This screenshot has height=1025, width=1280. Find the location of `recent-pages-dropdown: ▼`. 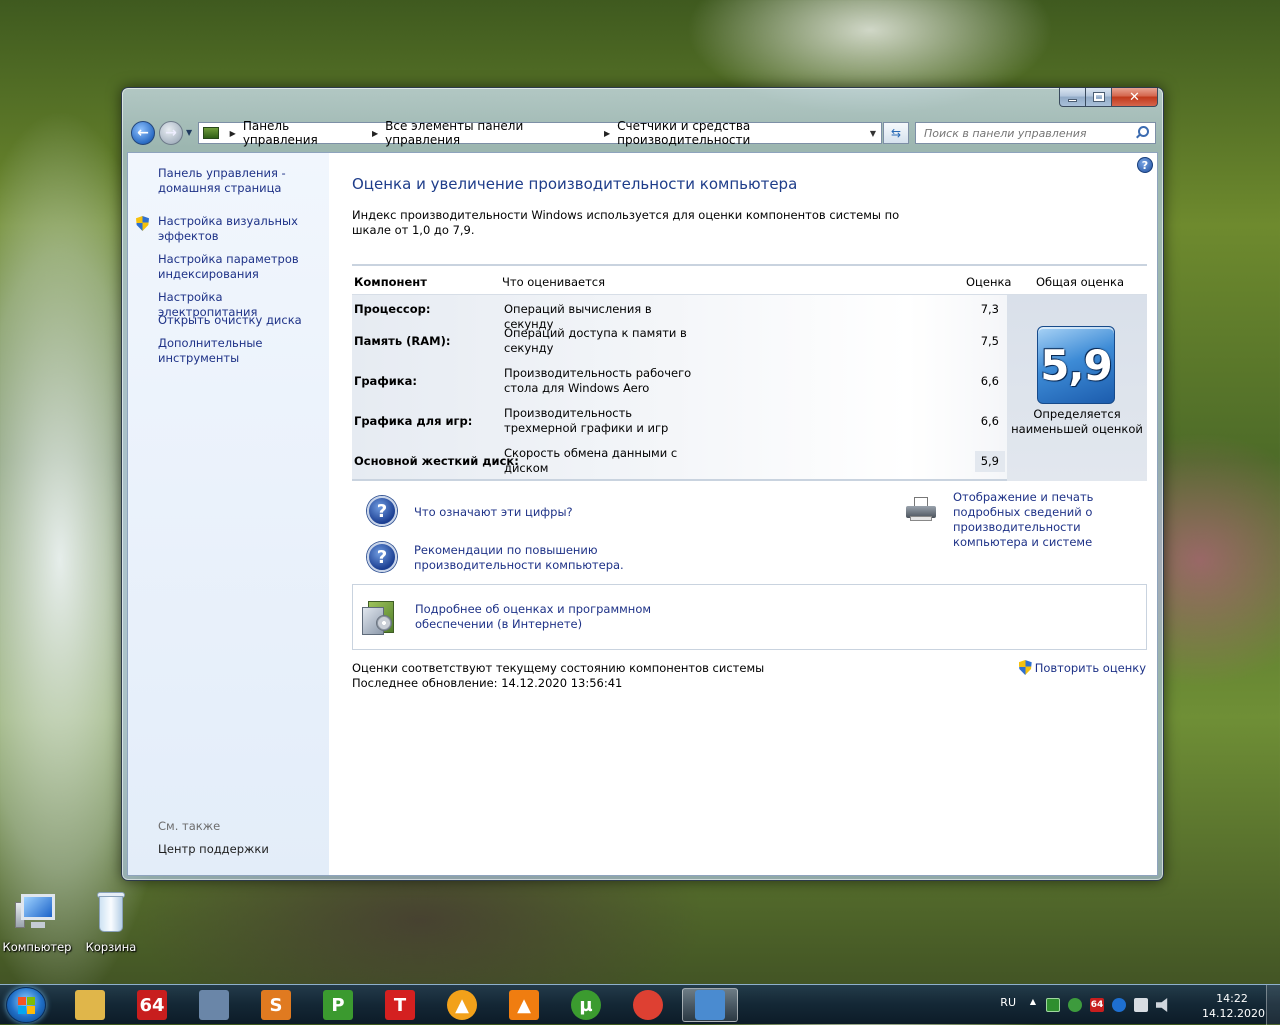

recent-pages-dropdown: ▼ is located at coordinates (189, 132).